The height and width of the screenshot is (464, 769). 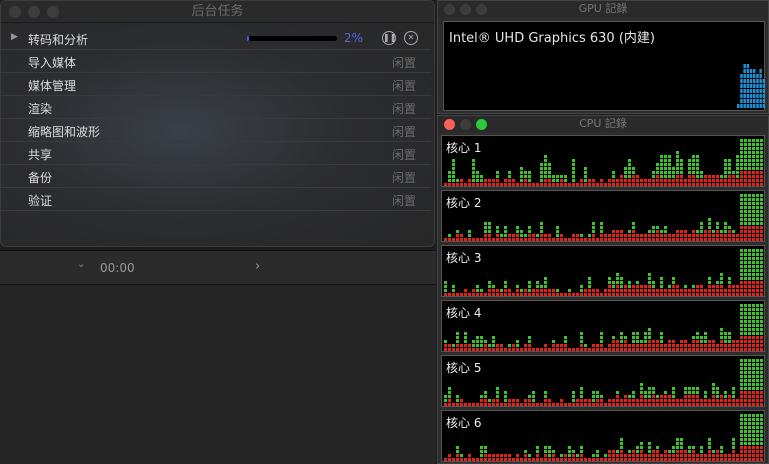 I want to click on task-row: 共享 闲置, so click(x=216, y=153).